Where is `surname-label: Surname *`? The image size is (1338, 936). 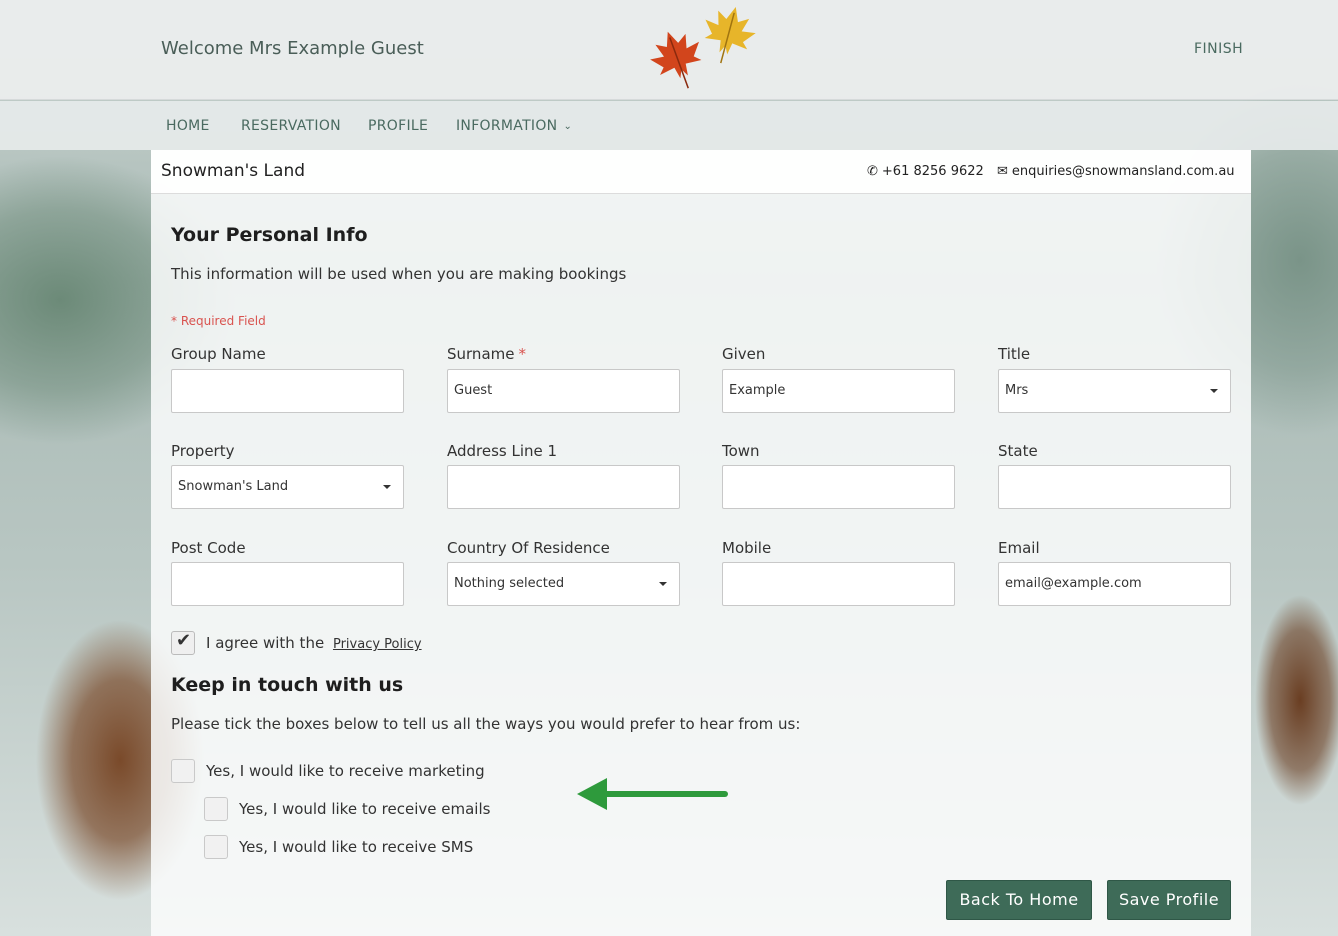
surname-label: Surname * is located at coordinates (486, 354).